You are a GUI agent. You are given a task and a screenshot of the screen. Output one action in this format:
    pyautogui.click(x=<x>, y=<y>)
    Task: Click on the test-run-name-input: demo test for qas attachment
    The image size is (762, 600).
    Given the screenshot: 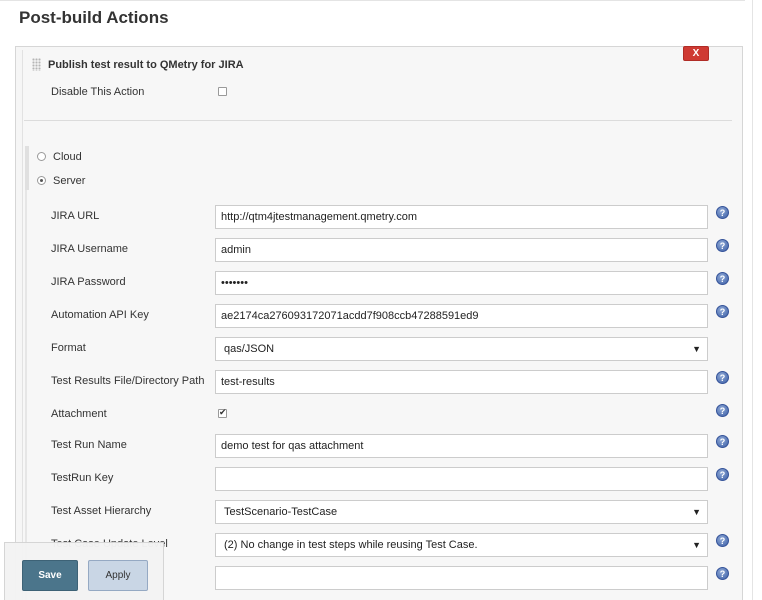 What is the action you would take?
    pyautogui.click(x=461, y=446)
    